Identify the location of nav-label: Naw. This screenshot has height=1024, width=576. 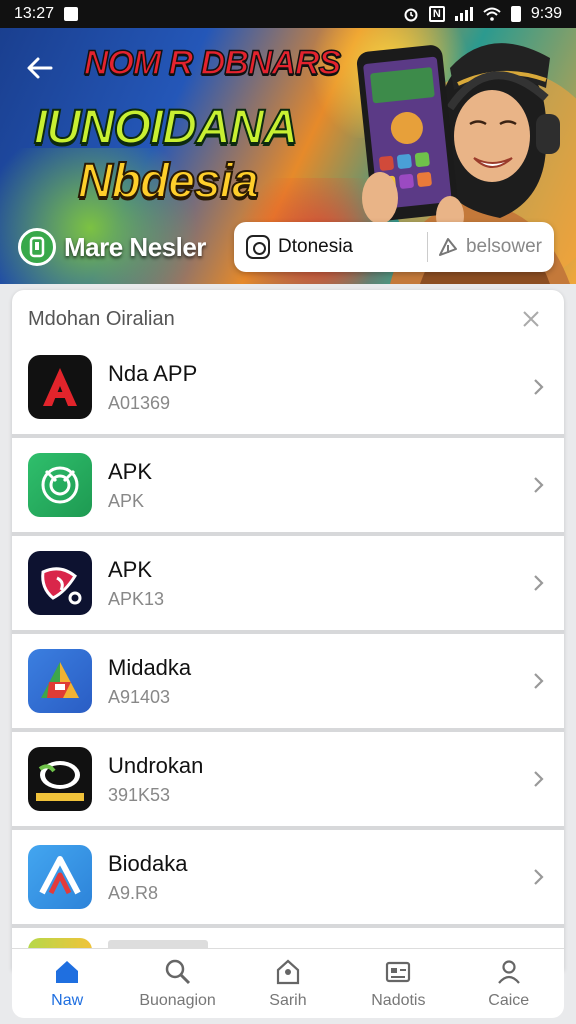
(67, 1000).